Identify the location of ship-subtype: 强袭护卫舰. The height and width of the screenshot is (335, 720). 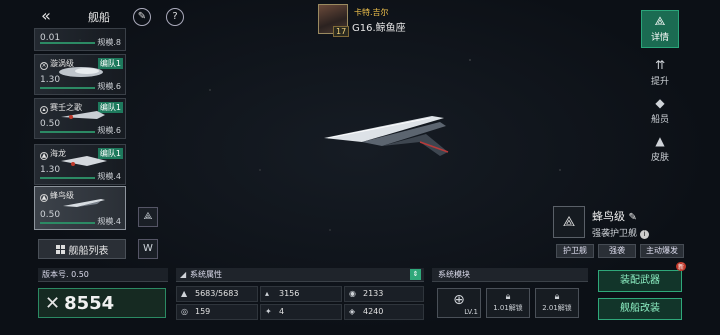
(615, 234).